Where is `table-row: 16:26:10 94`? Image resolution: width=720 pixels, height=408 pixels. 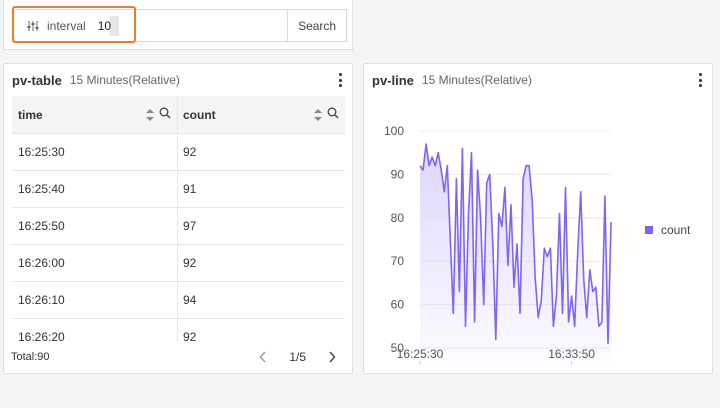 table-row: 16:26:10 94 is located at coordinates (178, 300).